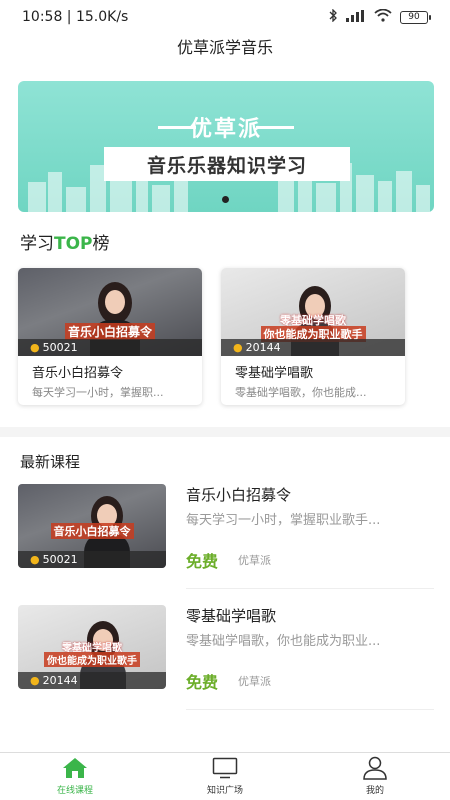  I want to click on bluetooth-icon, so click(333, 16).